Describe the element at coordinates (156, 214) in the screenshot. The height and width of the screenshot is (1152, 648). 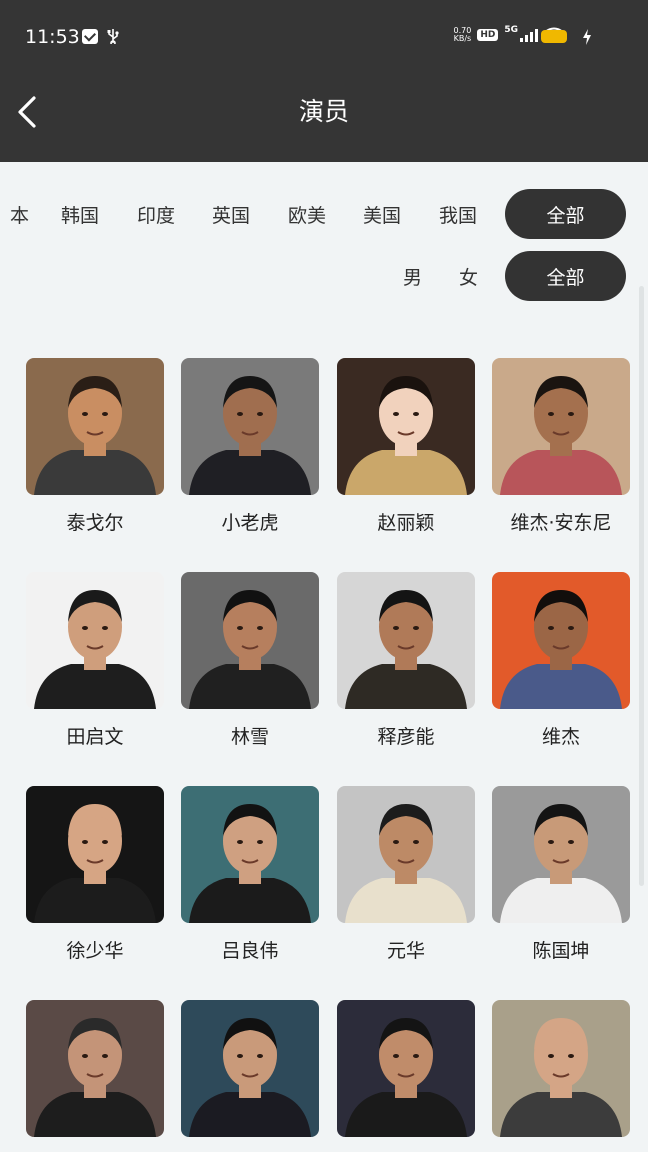
I see `filter-region-2: 印度` at that location.